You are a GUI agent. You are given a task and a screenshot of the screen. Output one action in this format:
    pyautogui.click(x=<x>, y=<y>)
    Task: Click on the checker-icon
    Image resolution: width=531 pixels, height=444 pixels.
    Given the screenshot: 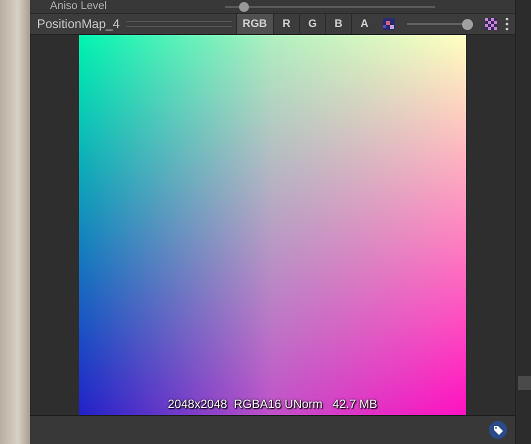 What is the action you would take?
    pyautogui.click(x=491, y=24)
    